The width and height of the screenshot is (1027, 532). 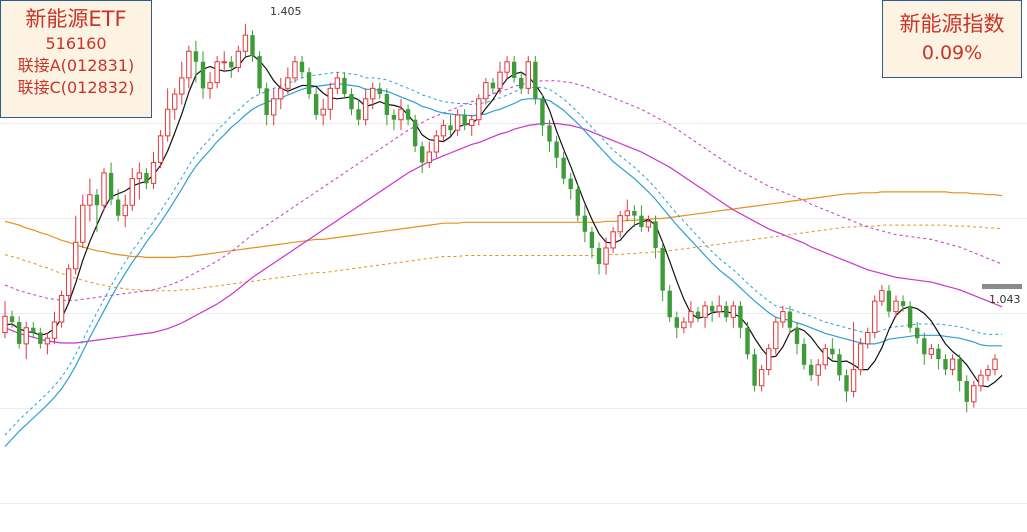 What do you see at coordinates (1002, 286) in the screenshot?
I see `last-price-marker` at bounding box center [1002, 286].